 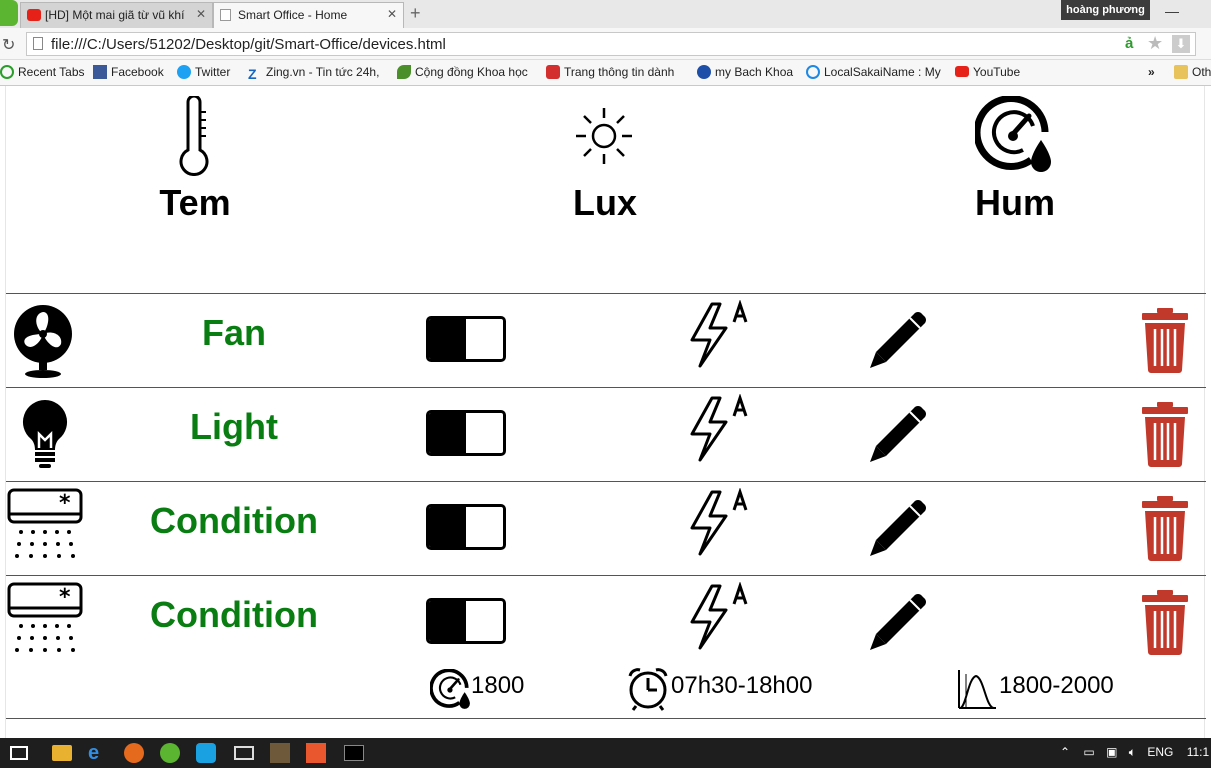 What do you see at coordinates (280, 753) in the screenshot?
I see `photos-icon` at bounding box center [280, 753].